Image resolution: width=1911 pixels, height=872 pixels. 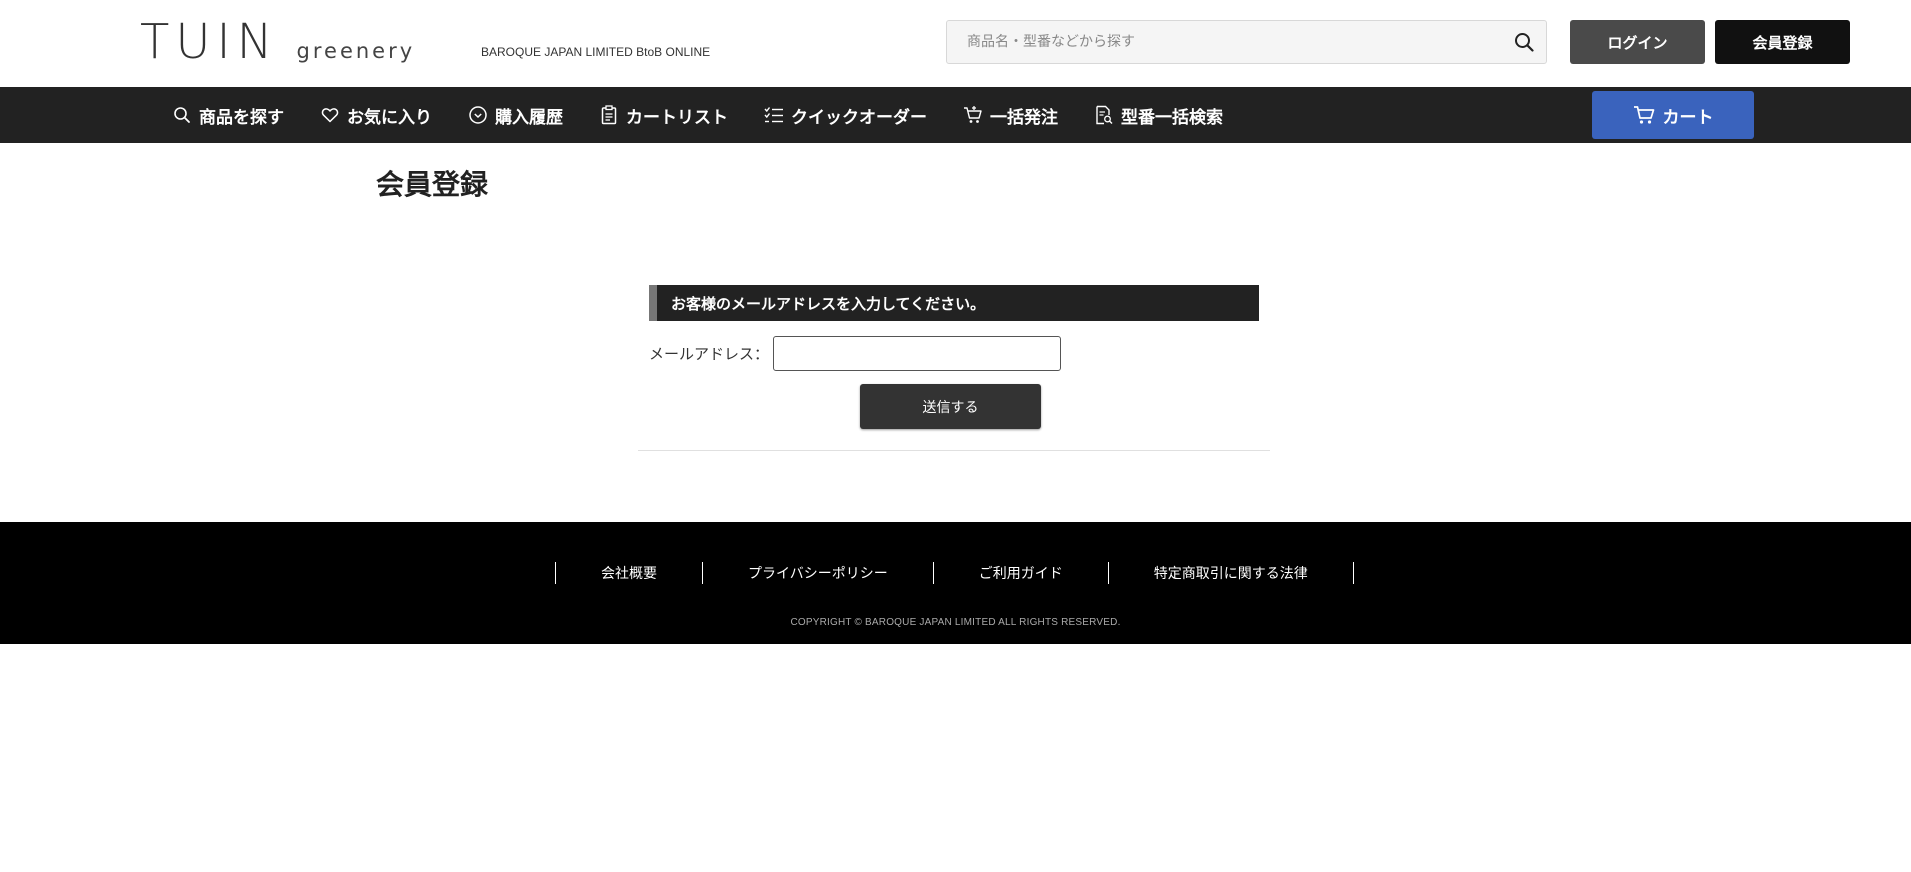 I want to click on register-button: 会員登録, so click(x=1782, y=42).